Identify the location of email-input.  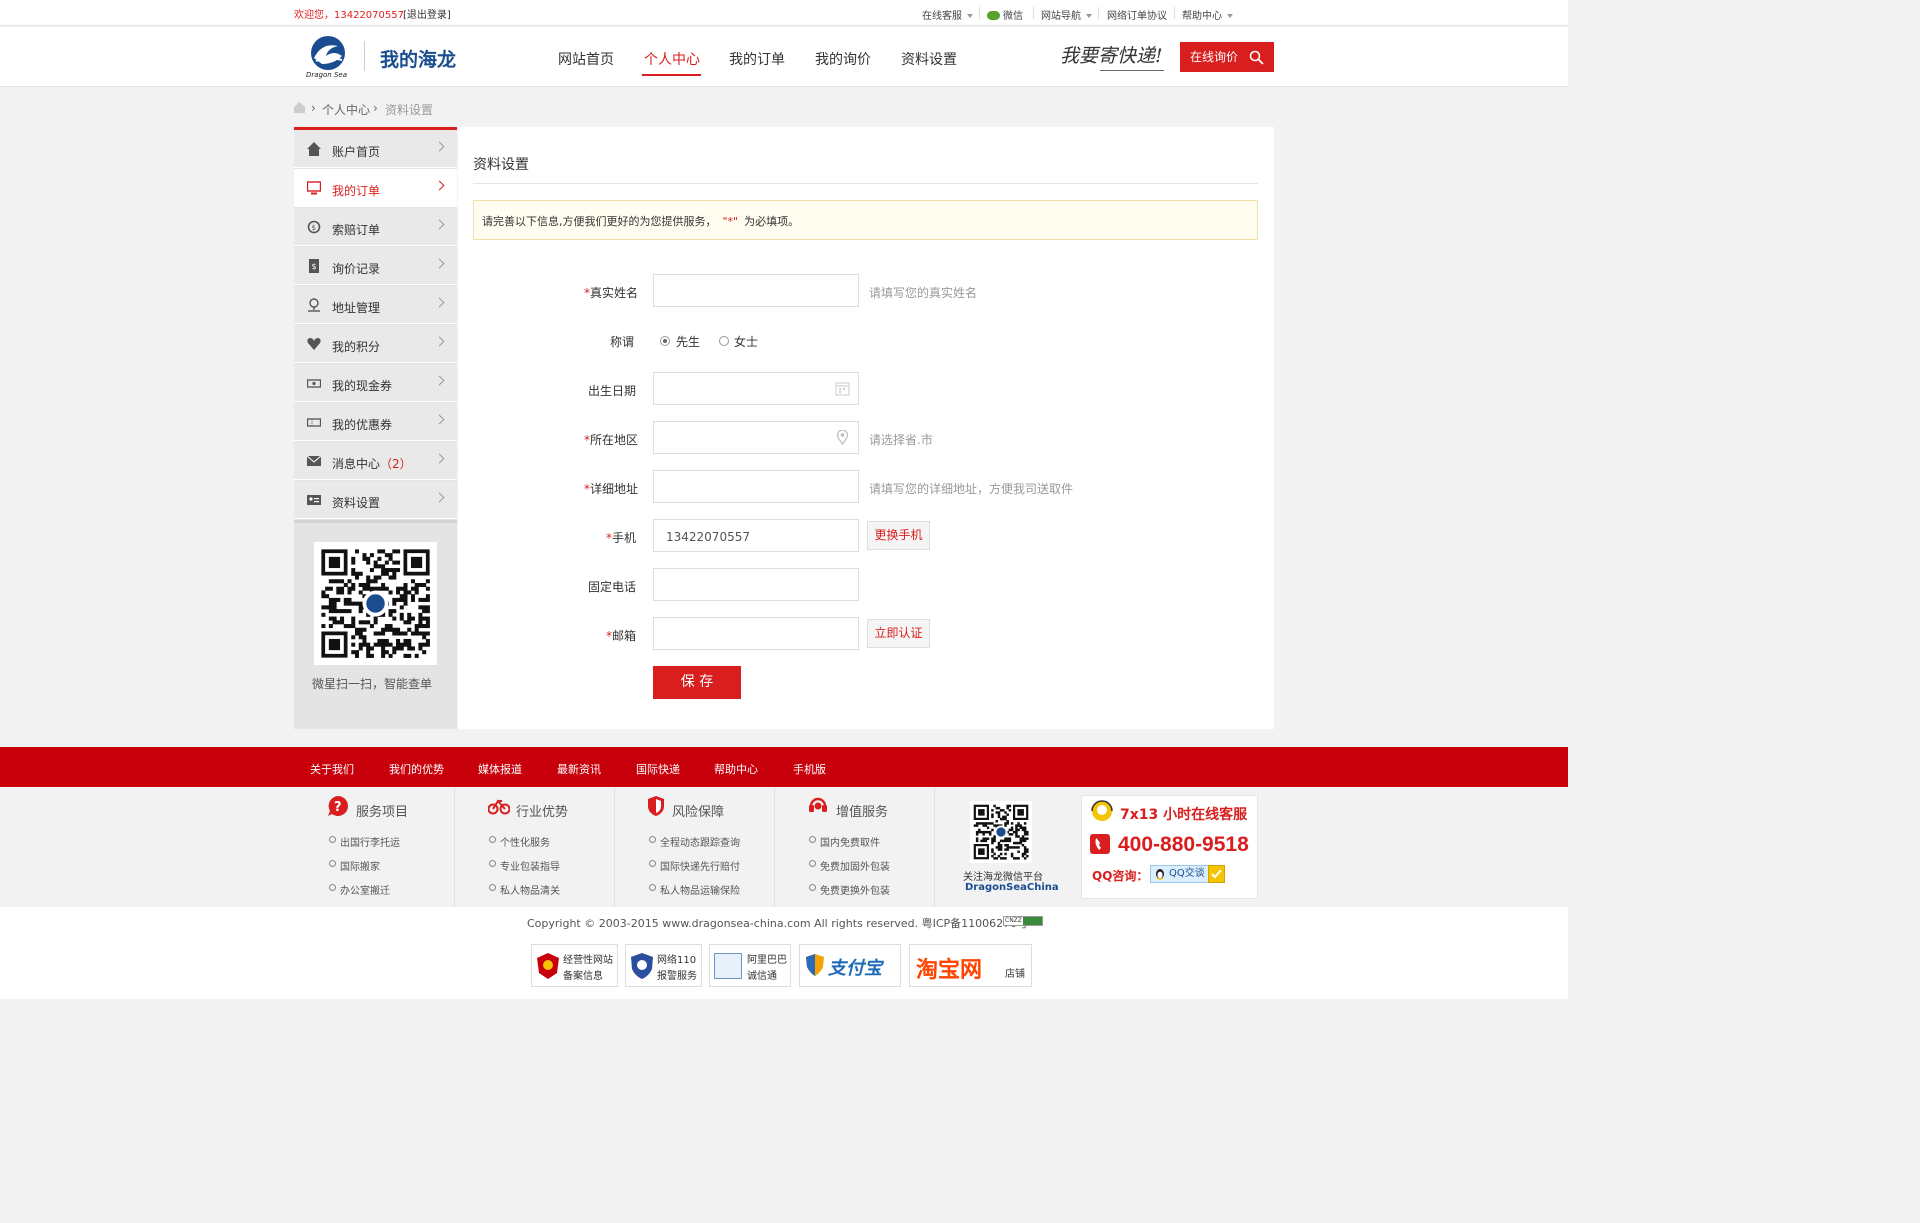
(756, 633).